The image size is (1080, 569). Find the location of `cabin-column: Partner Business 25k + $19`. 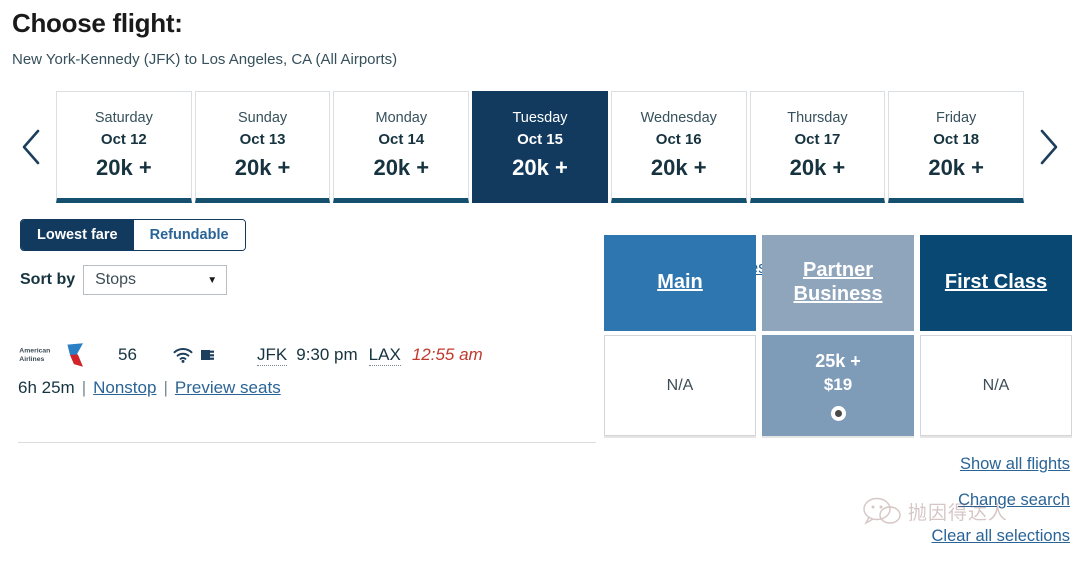

cabin-column: Partner Business 25k + $19 is located at coordinates (838, 335).